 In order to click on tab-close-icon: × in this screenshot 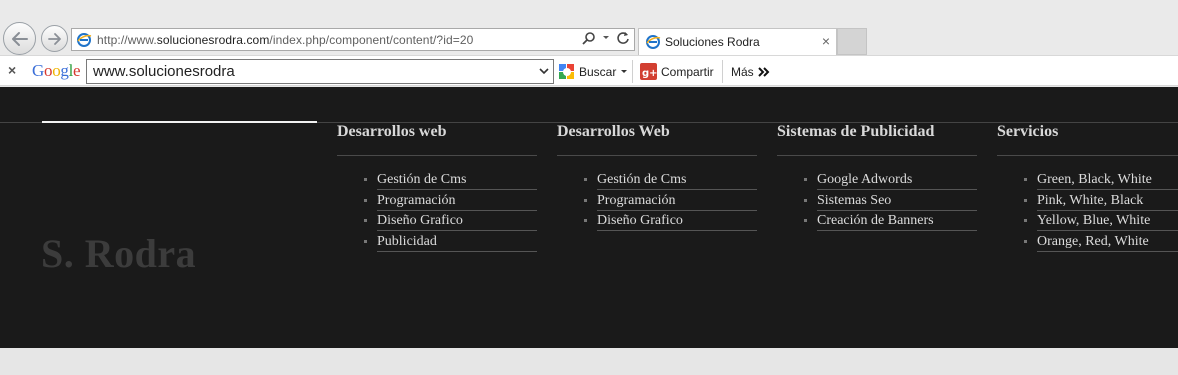, I will do `click(826, 41)`.